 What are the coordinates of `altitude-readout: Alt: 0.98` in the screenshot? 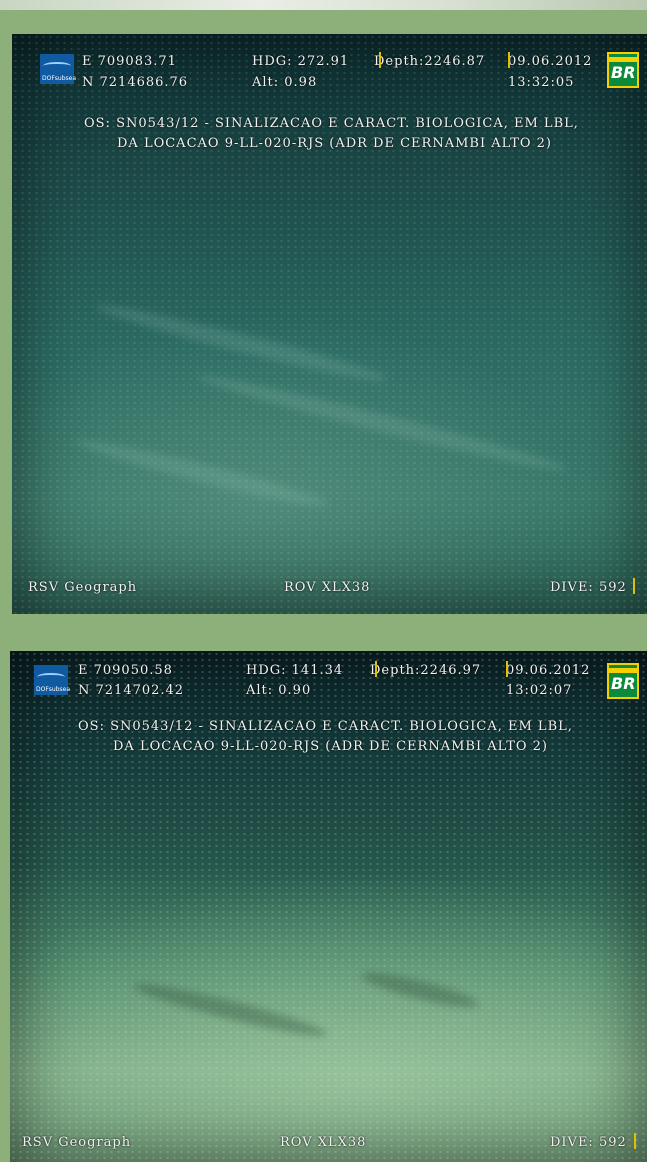 It's located at (285, 82).